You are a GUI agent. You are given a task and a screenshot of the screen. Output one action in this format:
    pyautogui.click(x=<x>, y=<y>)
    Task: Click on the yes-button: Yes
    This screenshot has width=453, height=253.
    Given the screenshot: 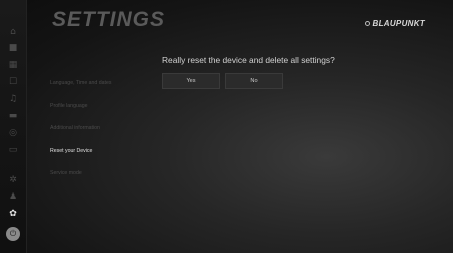 What is the action you would take?
    pyautogui.click(x=191, y=81)
    